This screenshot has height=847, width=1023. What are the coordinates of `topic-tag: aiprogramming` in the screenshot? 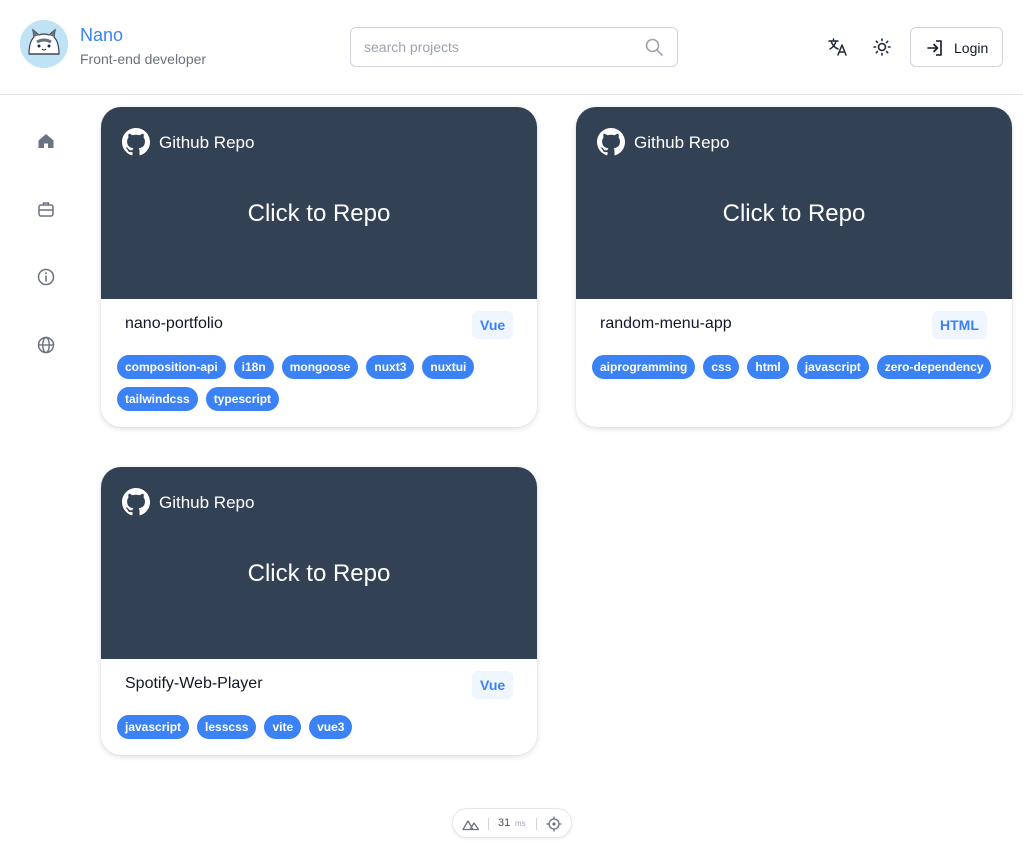 It's located at (644, 367).